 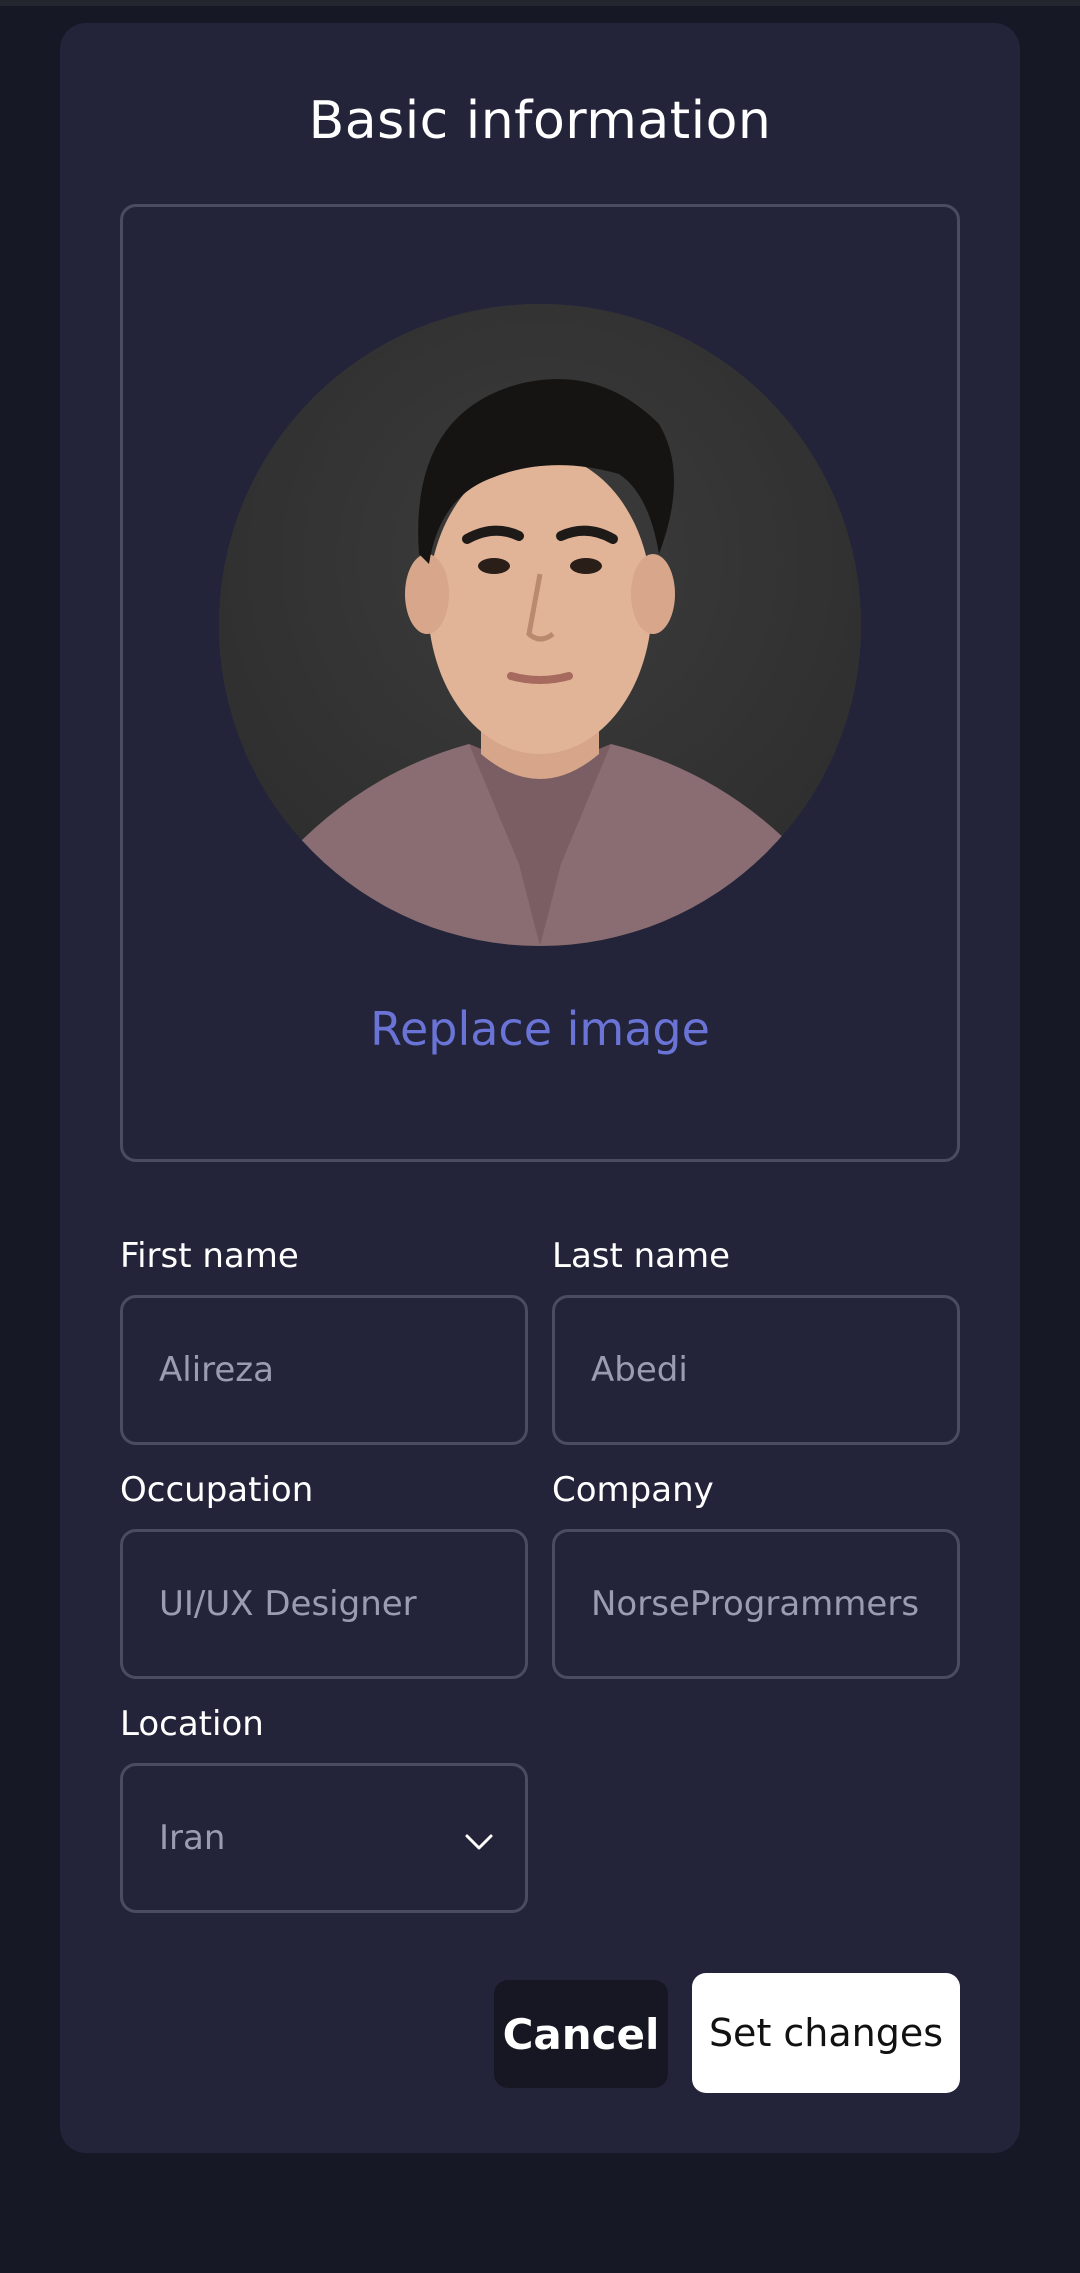 What do you see at coordinates (192, 1724) in the screenshot?
I see `location-label: Location` at bounding box center [192, 1724].